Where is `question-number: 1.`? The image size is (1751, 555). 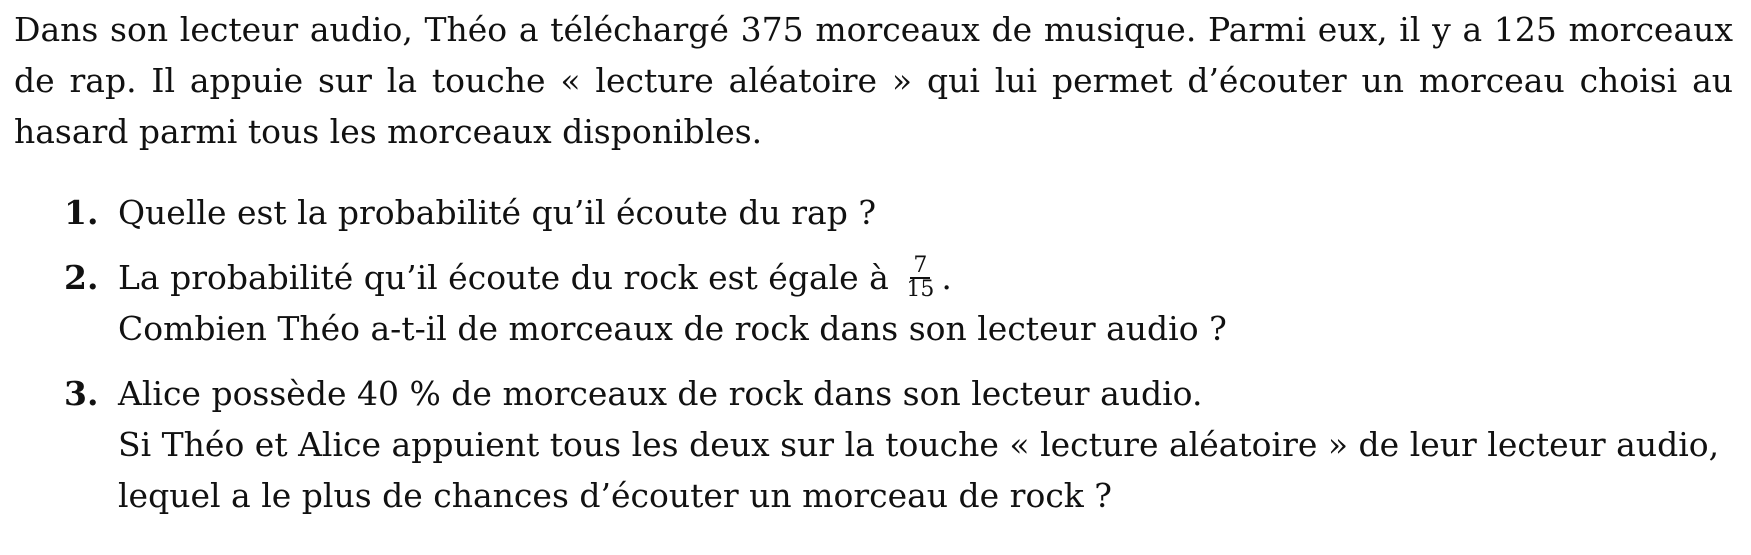 question-number: 1. is located at coordinates (81, 212).